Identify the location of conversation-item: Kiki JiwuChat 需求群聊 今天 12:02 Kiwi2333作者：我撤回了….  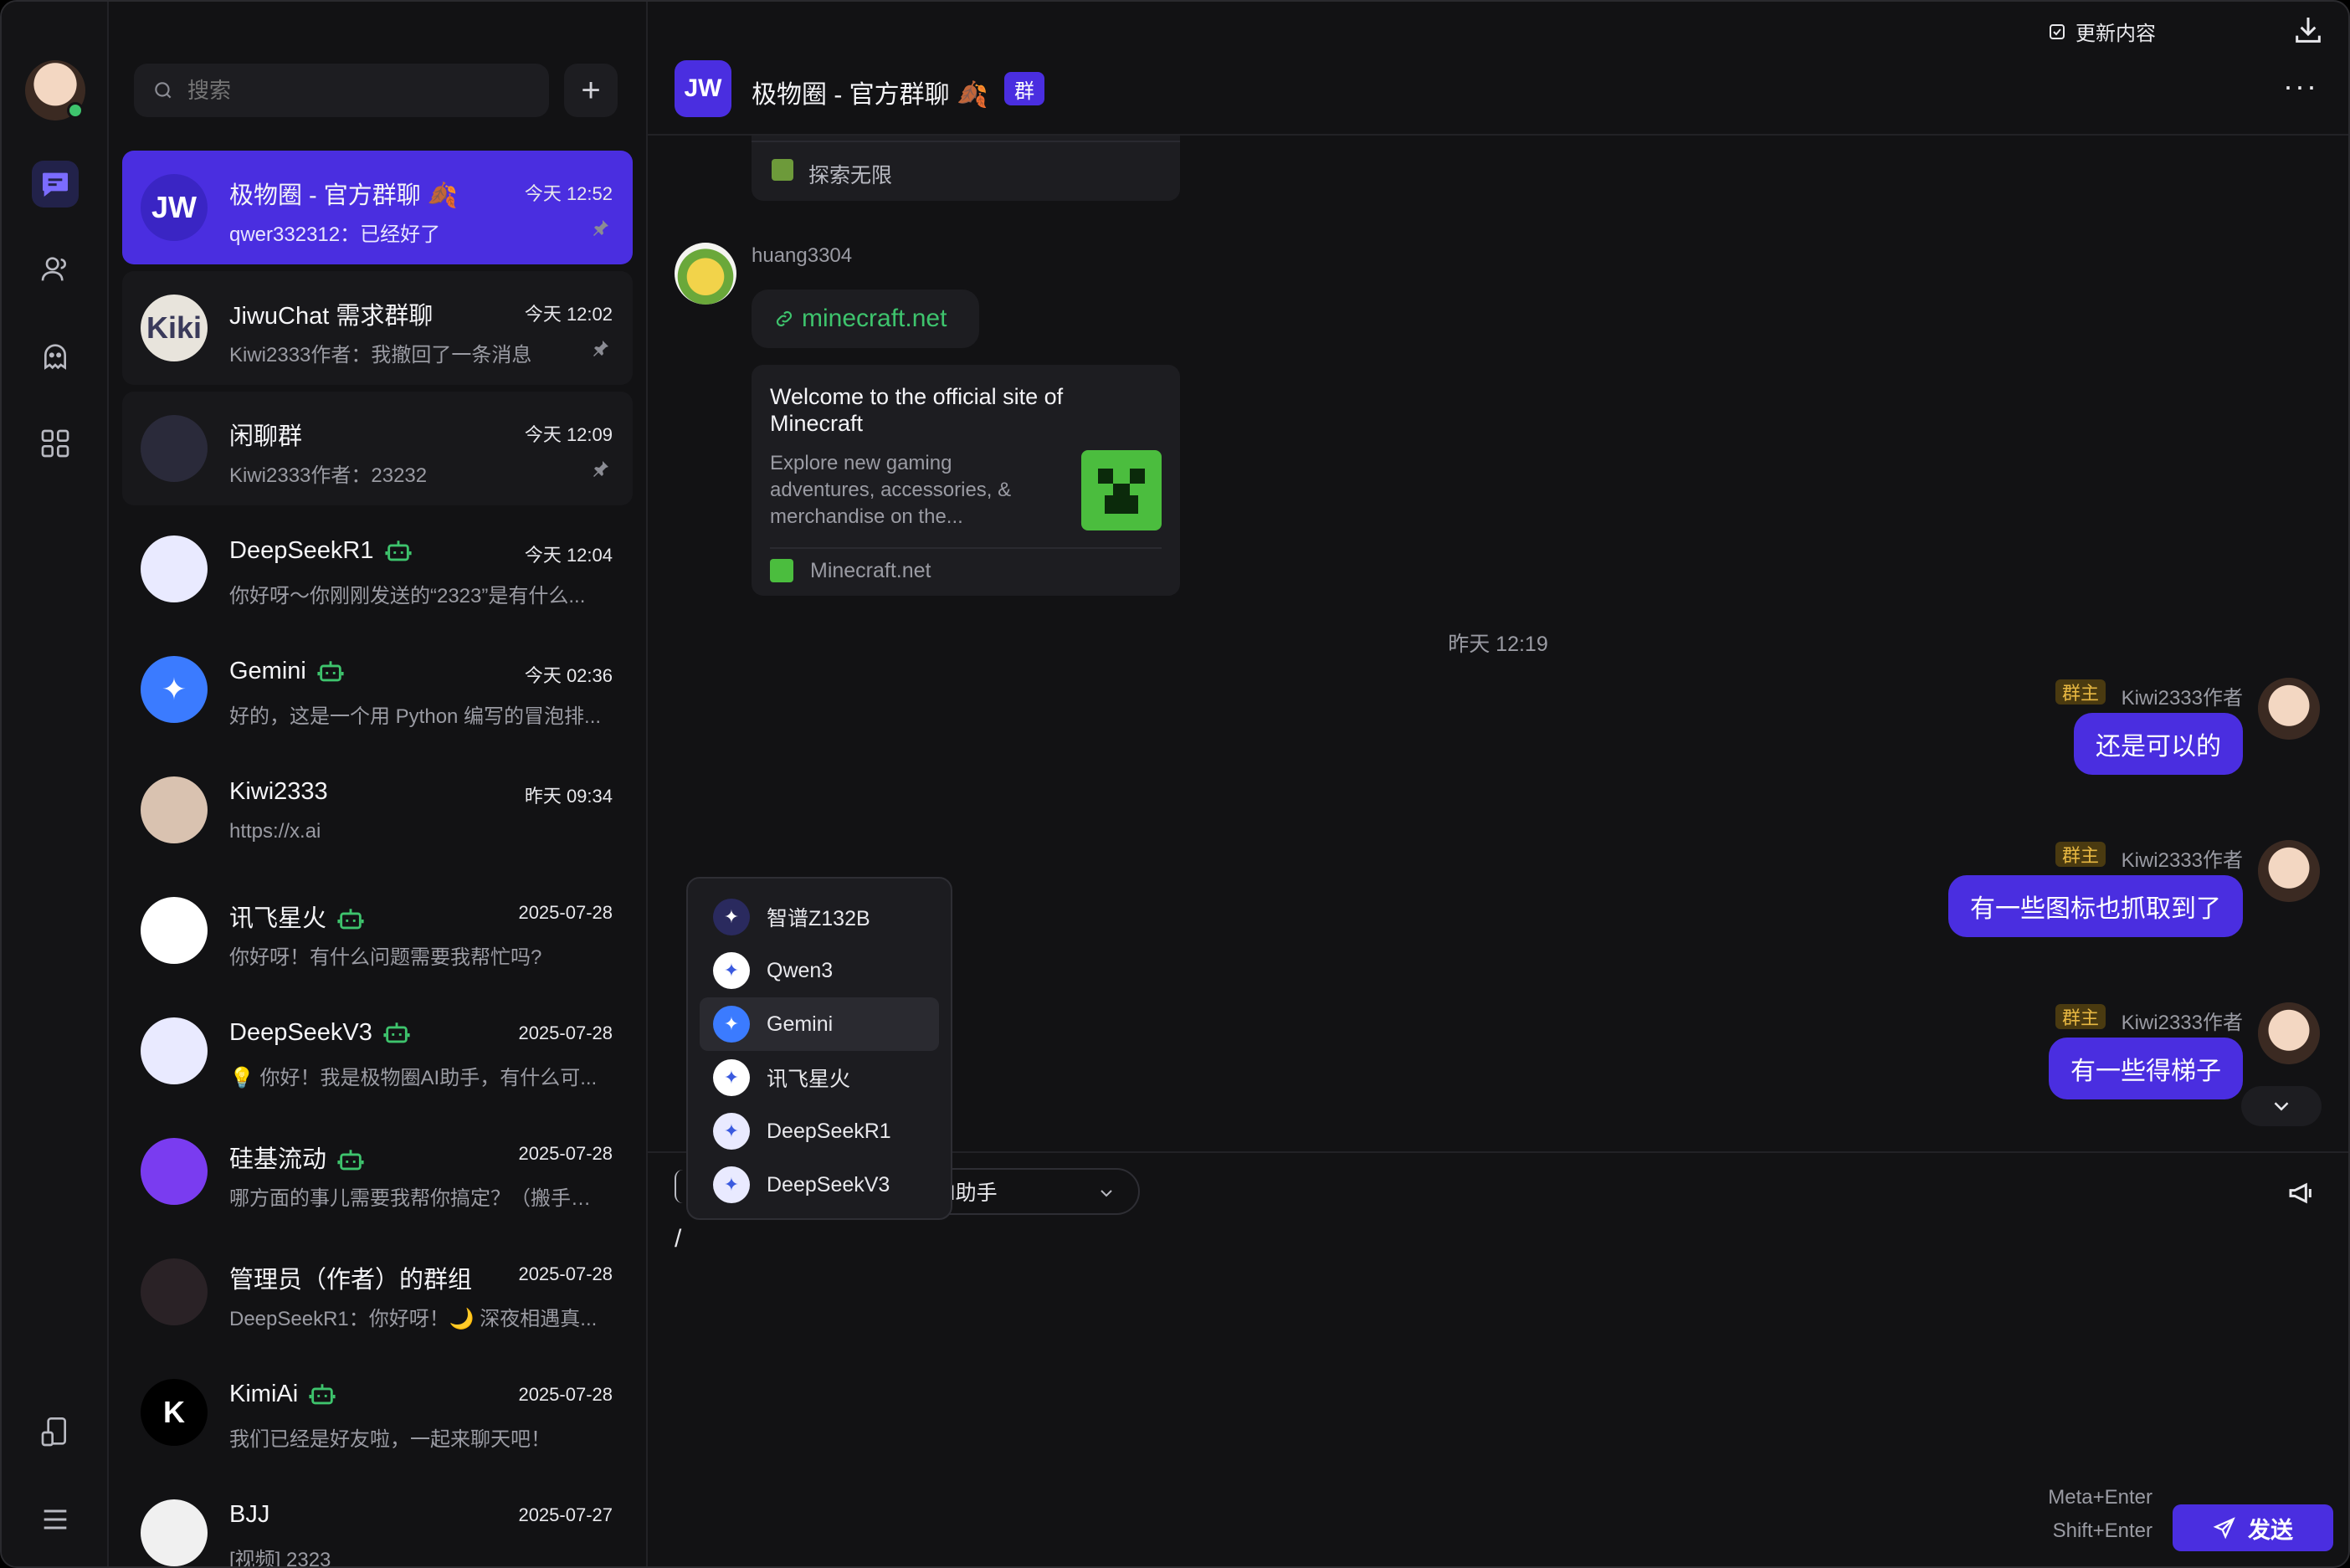
(377, 328).